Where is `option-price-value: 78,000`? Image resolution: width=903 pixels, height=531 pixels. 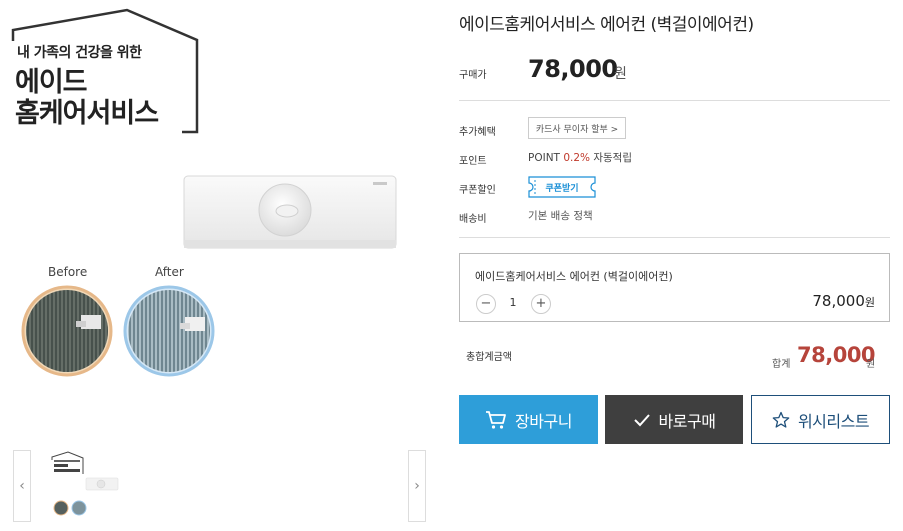
option-price-value: 78,000 is located at coordinates (838, 301).